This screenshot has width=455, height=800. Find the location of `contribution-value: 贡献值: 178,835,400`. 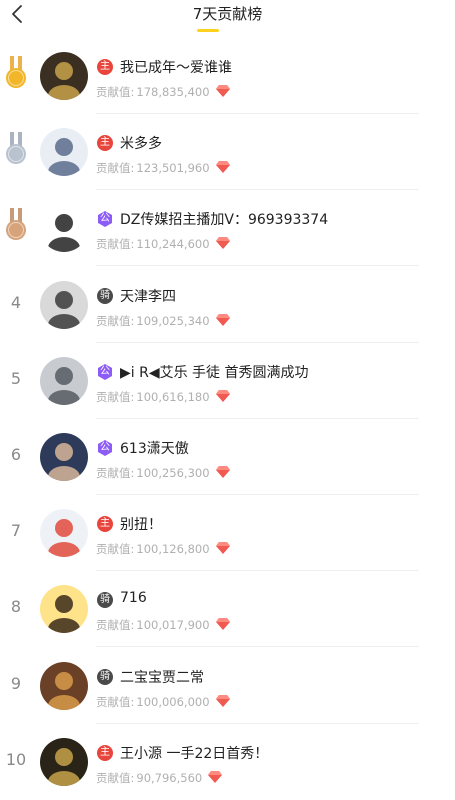

contribution-value: 贡献值: 178,835,400 is located at coordinates (163, 92).